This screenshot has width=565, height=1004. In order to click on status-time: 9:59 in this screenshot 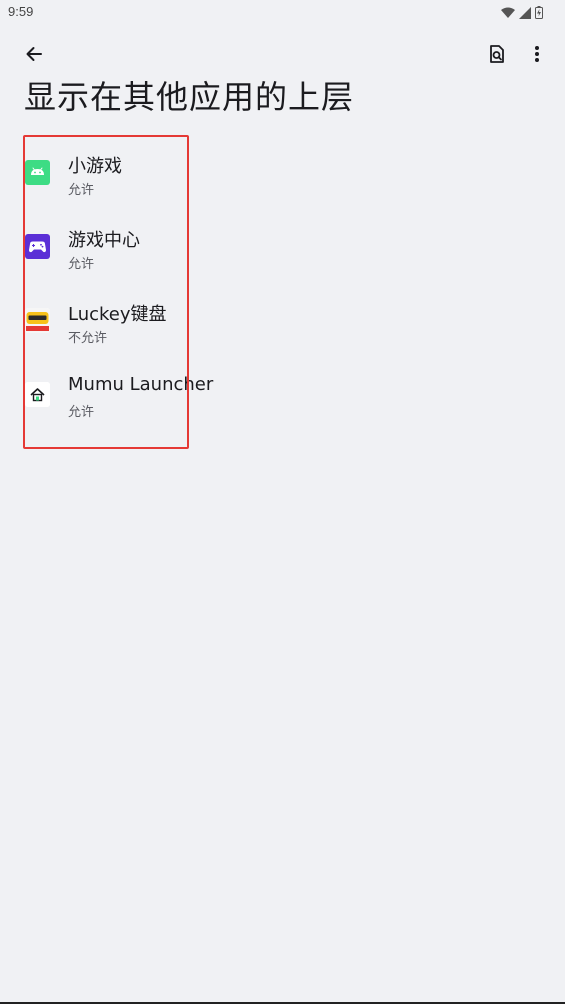, I will do `click(21, 11)`.